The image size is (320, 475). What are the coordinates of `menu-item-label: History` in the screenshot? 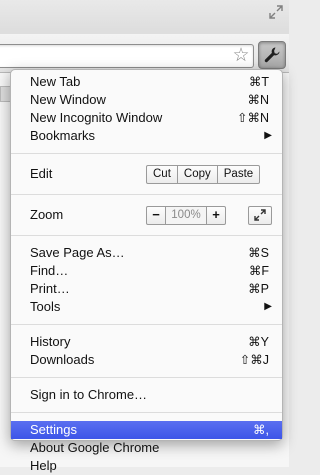 It's located at (50, 341).